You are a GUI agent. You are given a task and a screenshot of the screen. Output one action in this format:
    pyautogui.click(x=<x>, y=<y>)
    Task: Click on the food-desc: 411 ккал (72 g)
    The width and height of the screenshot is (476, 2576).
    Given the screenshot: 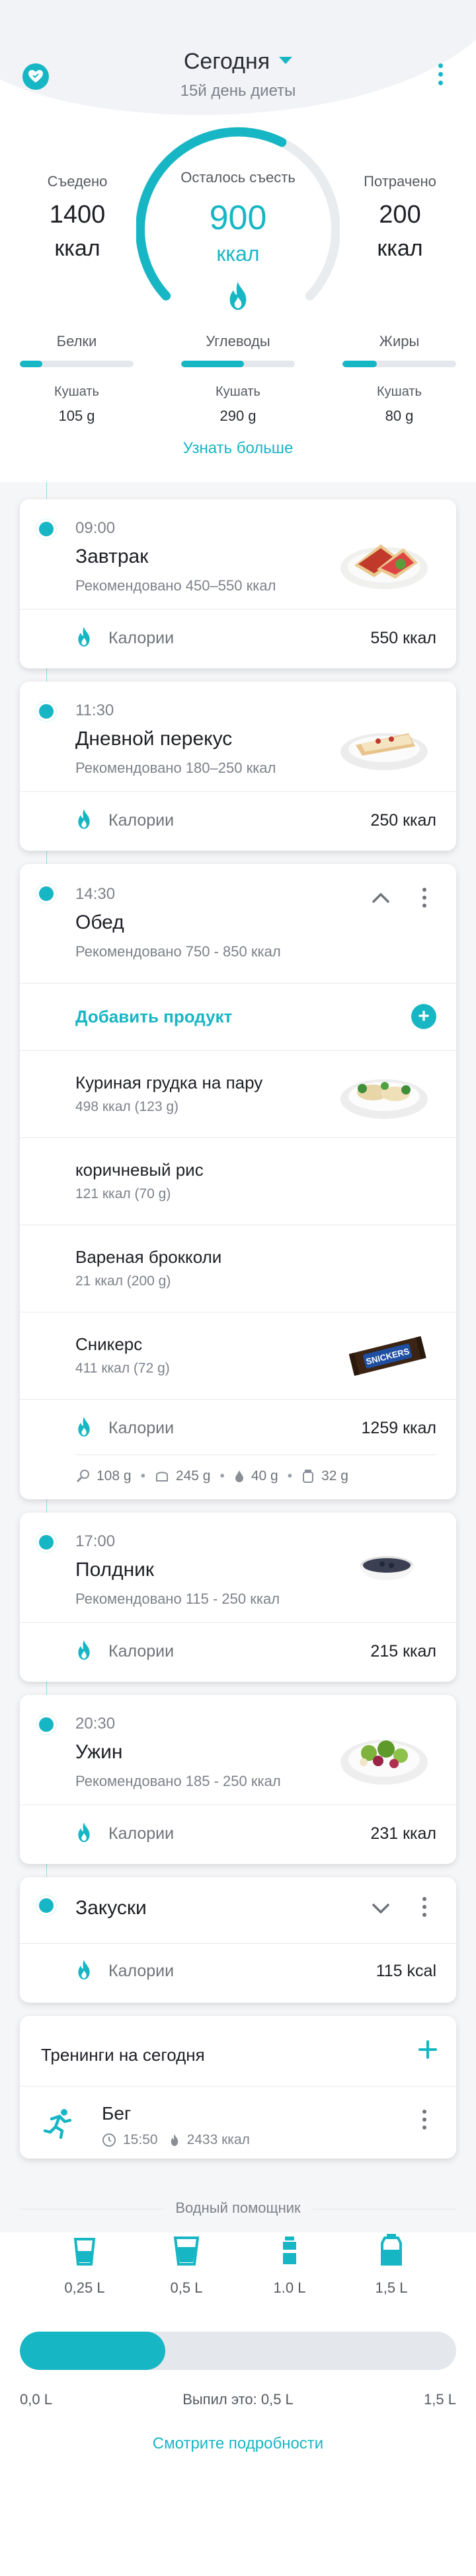 What is the action you would take?
    pyautogui.click(x=122, y=1368)
    